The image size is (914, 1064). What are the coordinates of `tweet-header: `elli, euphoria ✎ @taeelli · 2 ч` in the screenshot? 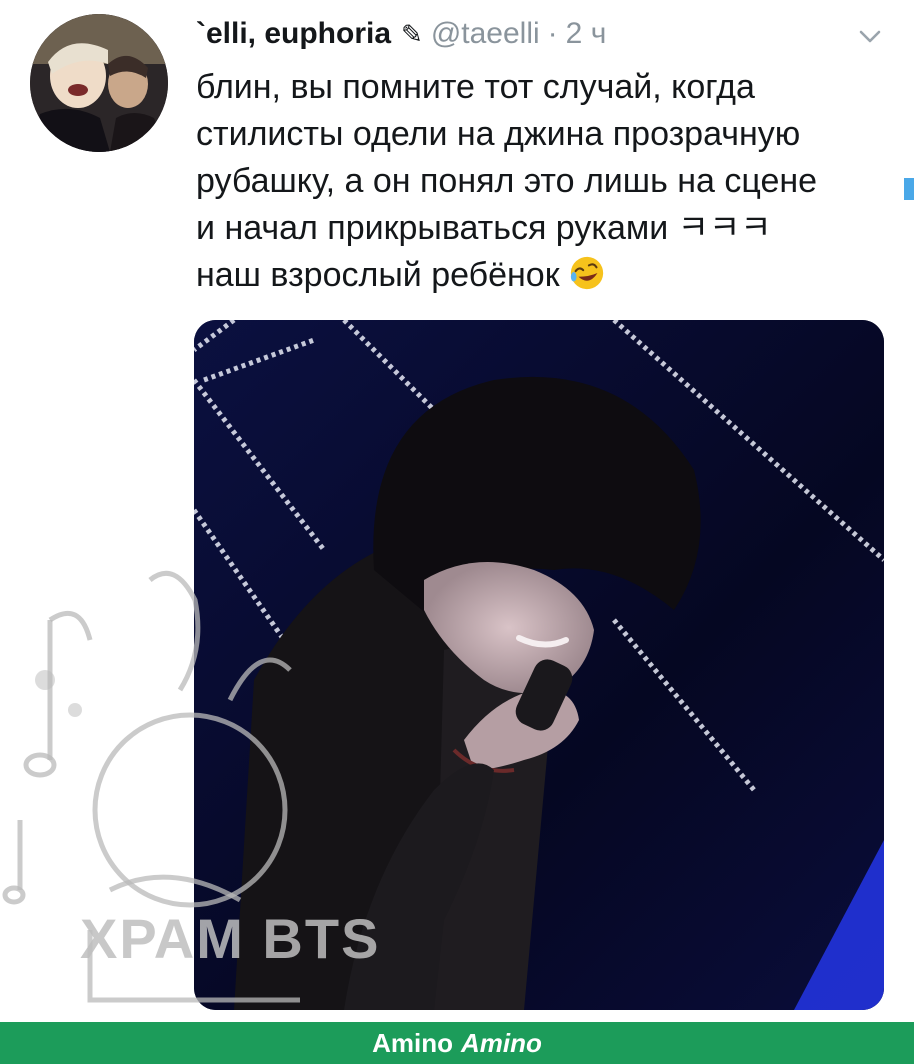 It's located at (401, 34).